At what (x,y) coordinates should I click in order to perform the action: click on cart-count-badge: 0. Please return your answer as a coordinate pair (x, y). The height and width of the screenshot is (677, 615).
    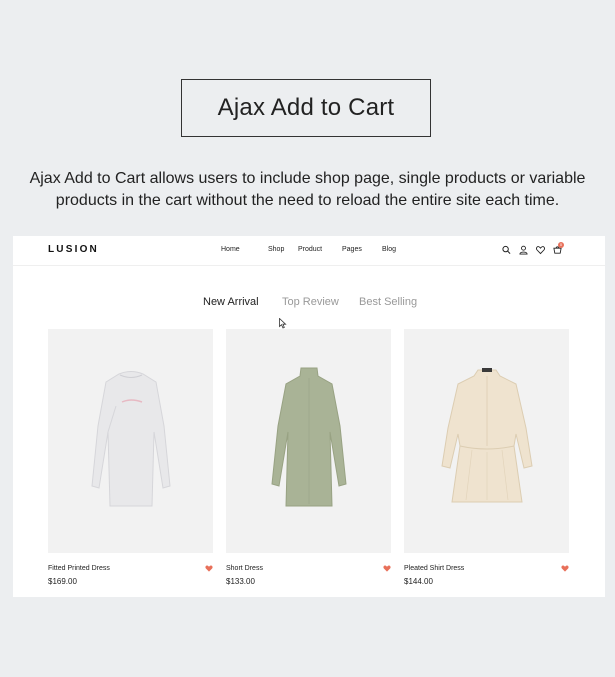
    Looking at the image, I should click on (561, 245).